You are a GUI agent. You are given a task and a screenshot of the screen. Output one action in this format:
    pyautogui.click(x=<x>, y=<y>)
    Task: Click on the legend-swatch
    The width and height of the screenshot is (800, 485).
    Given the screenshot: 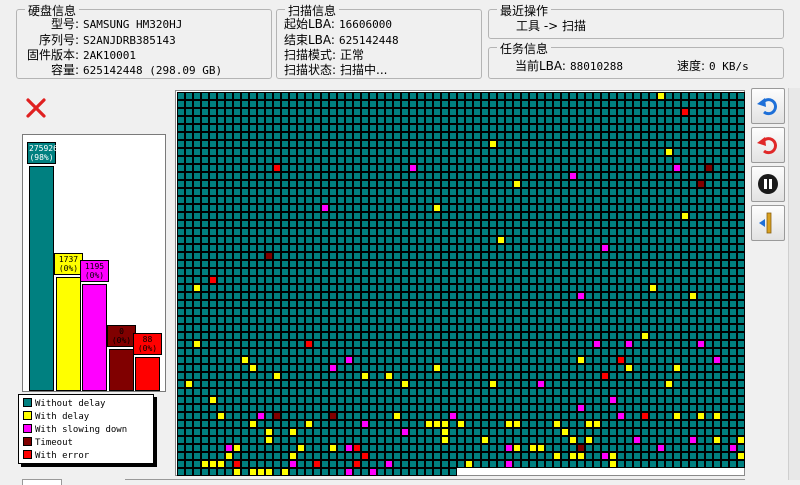 What is the action you would take?
    pyautogui.click(x=27, y=428)
    